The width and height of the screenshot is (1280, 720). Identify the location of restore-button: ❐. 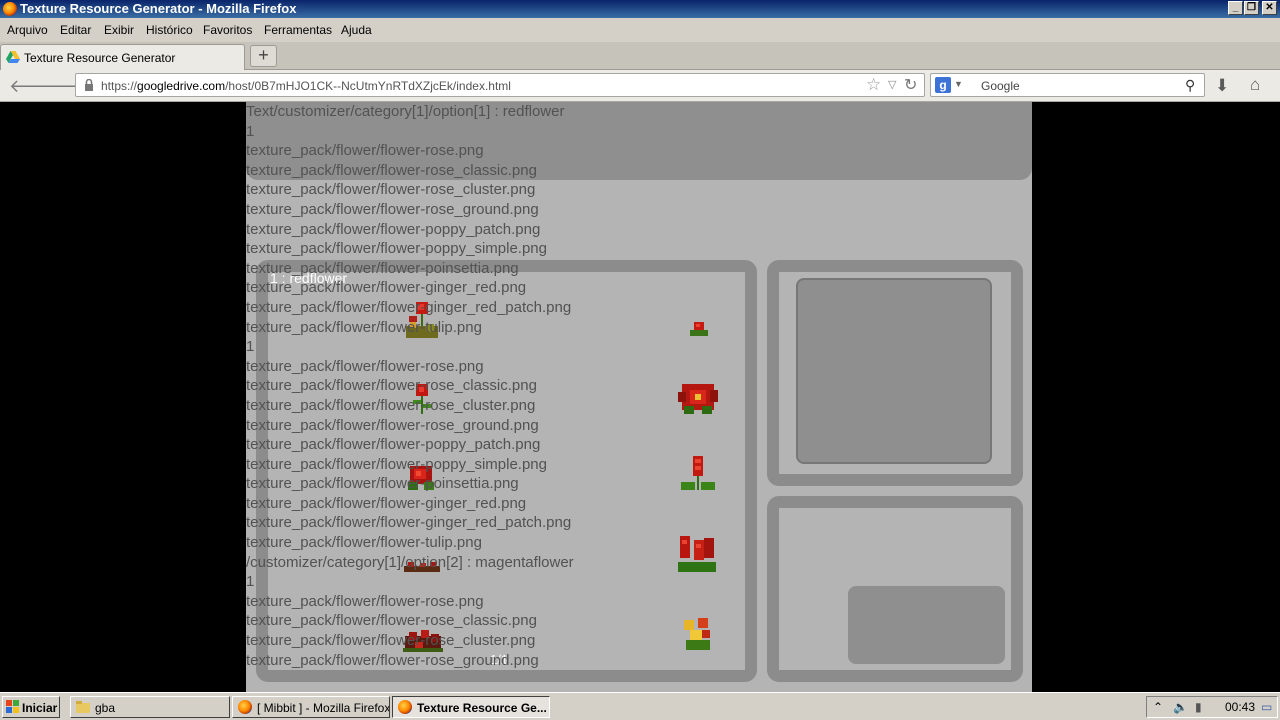
(1251, 8).